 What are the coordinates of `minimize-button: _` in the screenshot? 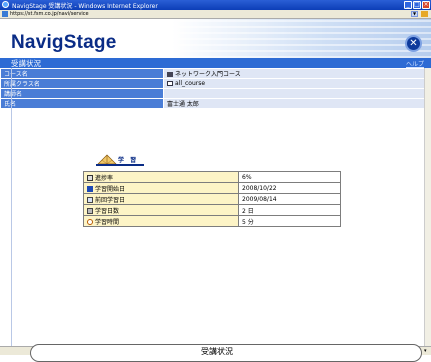 It's located at (408, 5).